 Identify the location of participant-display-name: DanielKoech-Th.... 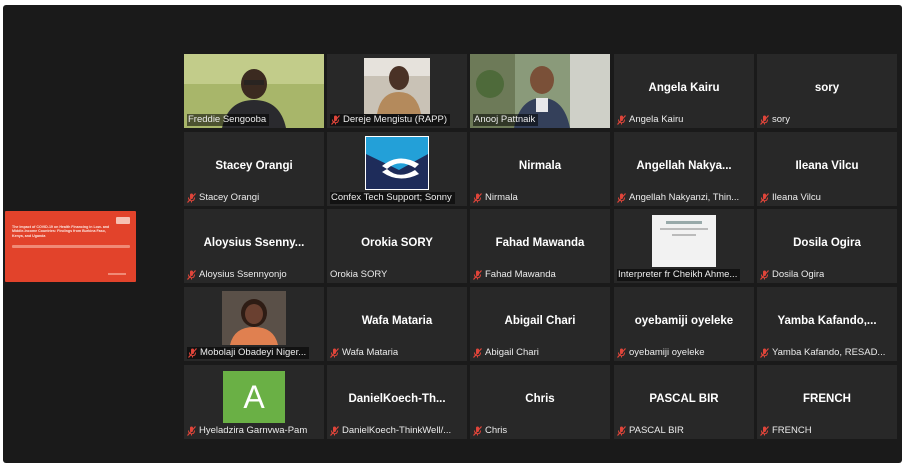
(397, 399).